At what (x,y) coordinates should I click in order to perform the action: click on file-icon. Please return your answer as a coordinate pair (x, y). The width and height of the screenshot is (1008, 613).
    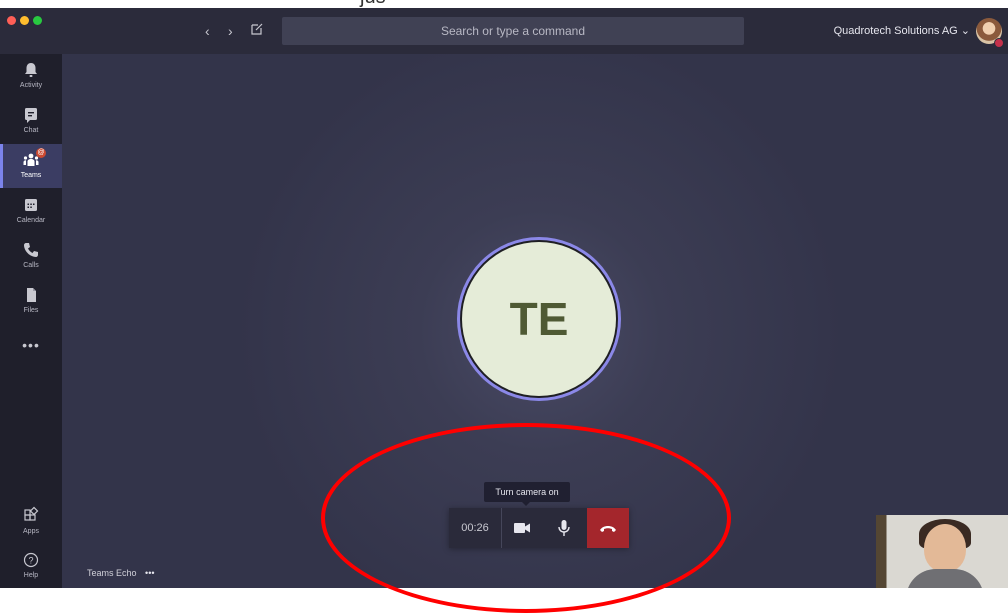
    Looking at the image, I should click on (31, 295).